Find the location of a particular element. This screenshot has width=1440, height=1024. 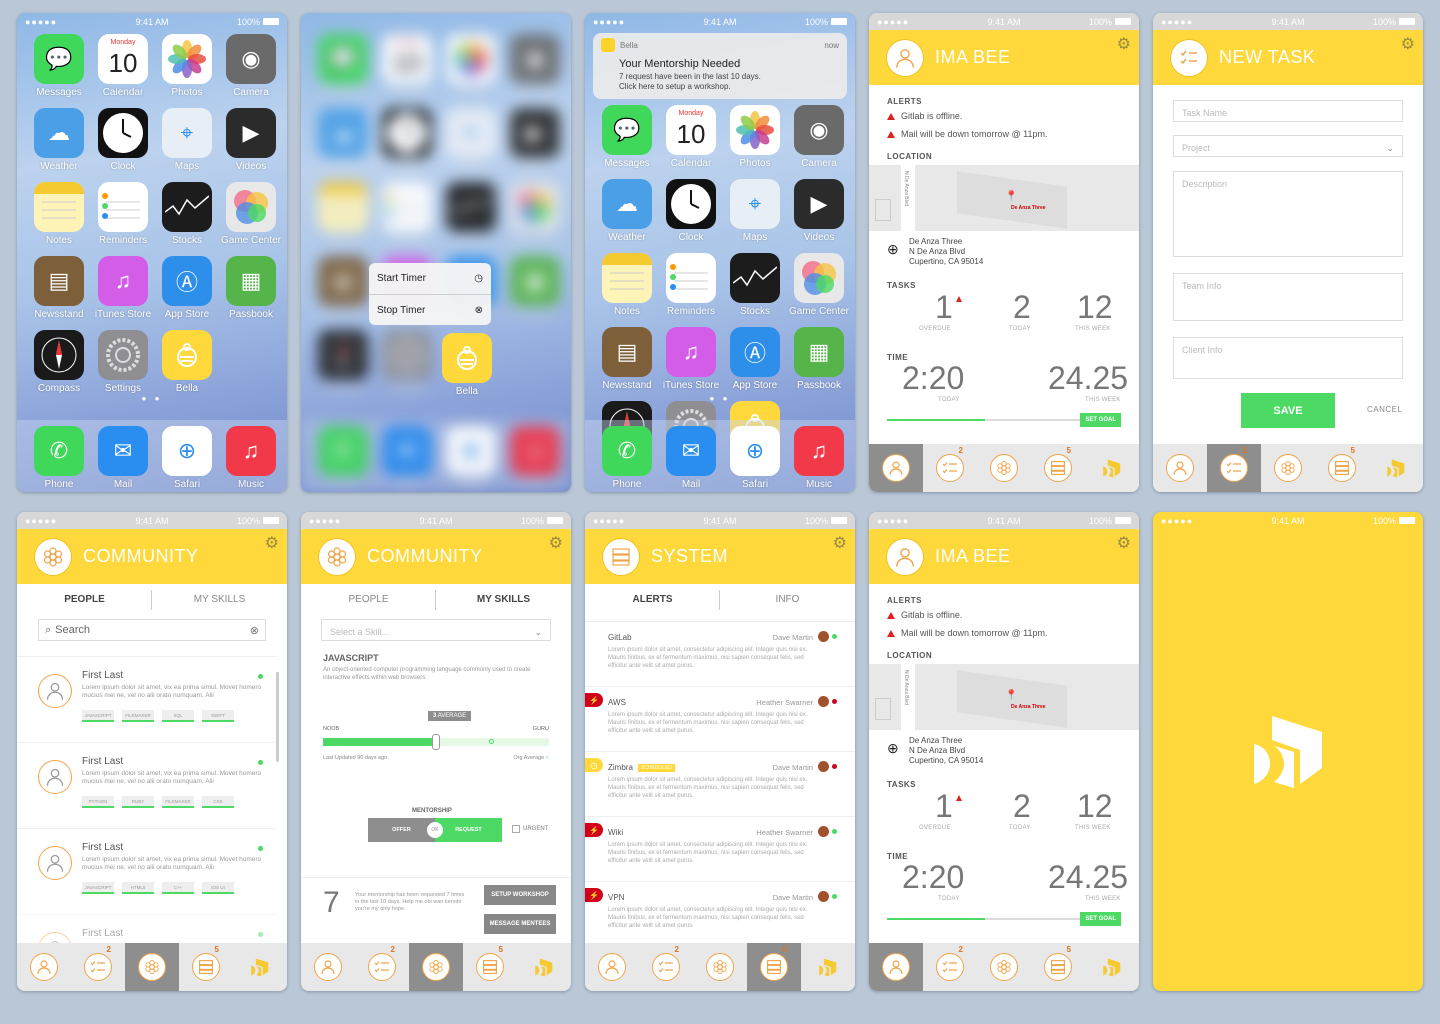

app-calendar: Monday 10 Calendar is located at coordinates (691, 137).